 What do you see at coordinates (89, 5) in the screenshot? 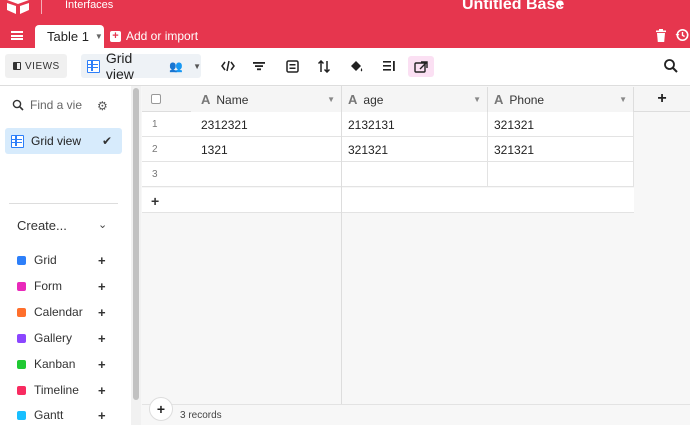
I see `interfaces-tab: Interfaces` at bounding box center [89, 5].